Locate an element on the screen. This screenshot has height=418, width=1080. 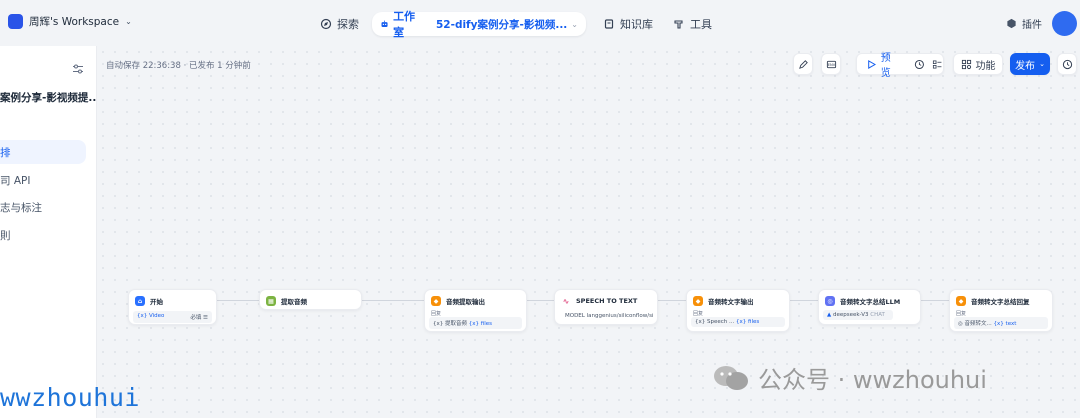
workflow-node-answer: ◆ 音频提取输出 回复 {x} 提取音频 {x} files is located at coordinates (475, 310).